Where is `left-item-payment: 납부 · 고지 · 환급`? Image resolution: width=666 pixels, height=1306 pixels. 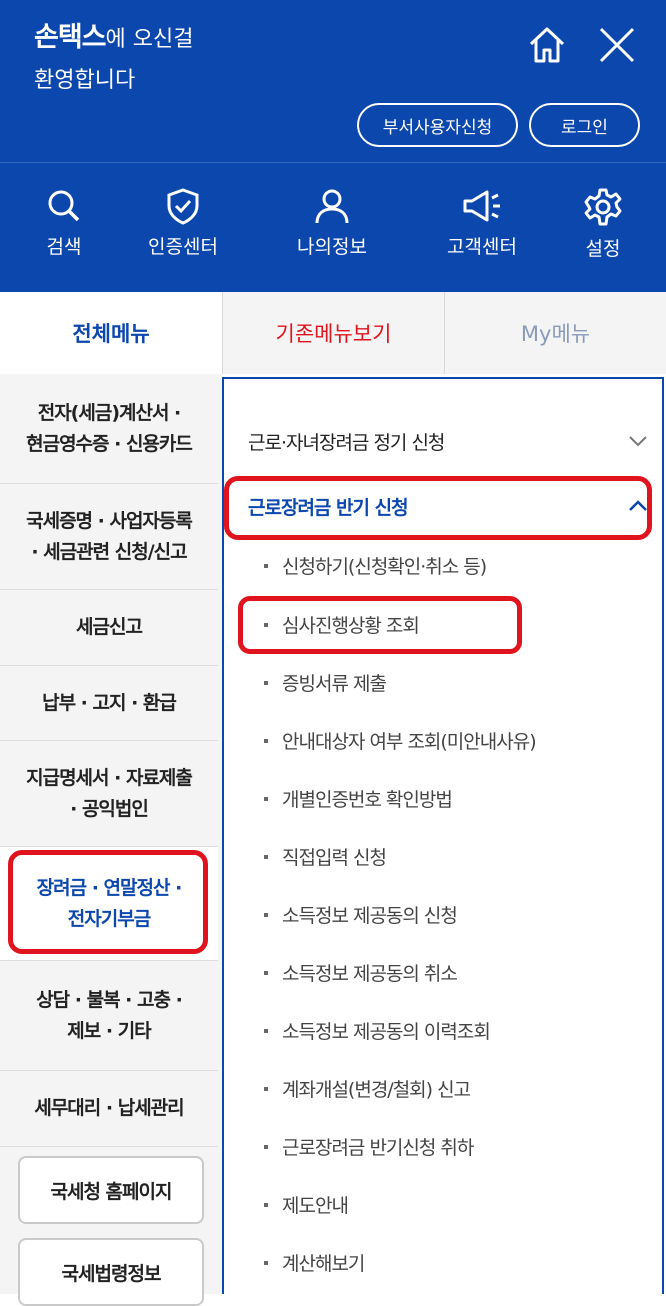 left-item-payment: 납부 · 고지 · 환급 is located at coordinates (109, 703).